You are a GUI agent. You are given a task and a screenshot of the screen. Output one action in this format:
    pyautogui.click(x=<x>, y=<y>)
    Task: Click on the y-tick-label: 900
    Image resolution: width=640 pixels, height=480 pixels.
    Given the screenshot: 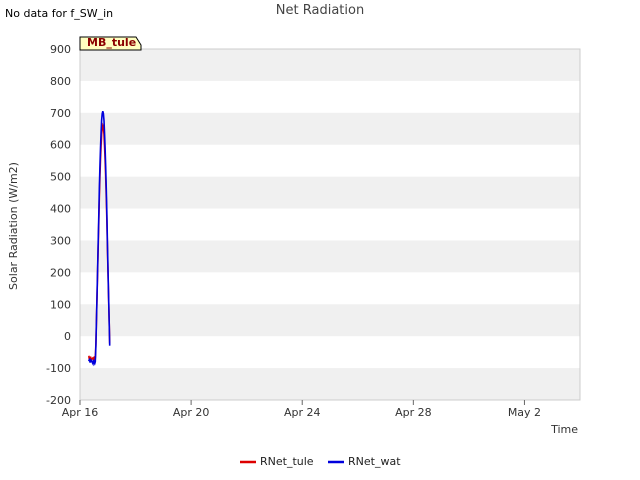 What is the action you would take?
    pyautogui.click(x=60, y=49)
    